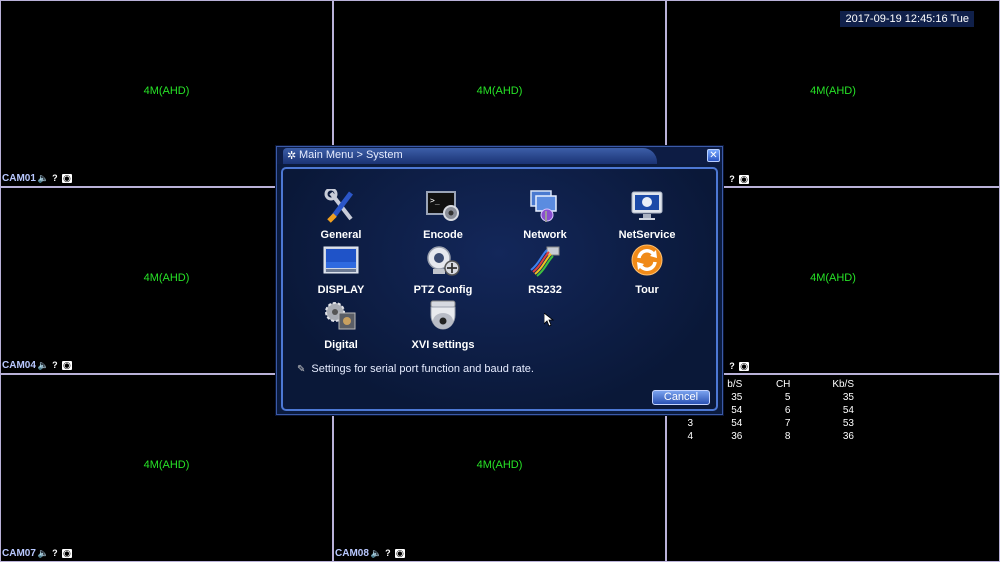  What do you see at coordinates (647, 235) in the screenshot?
I see `menu-item-label: NetService` at bounding box center [647, 235].